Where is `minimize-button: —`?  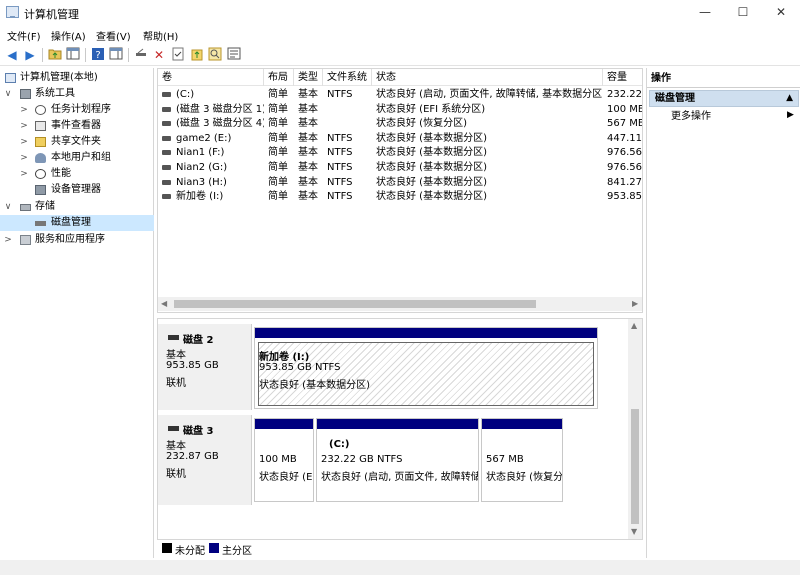 minimize-button: — is located at coordinates (705, 13).